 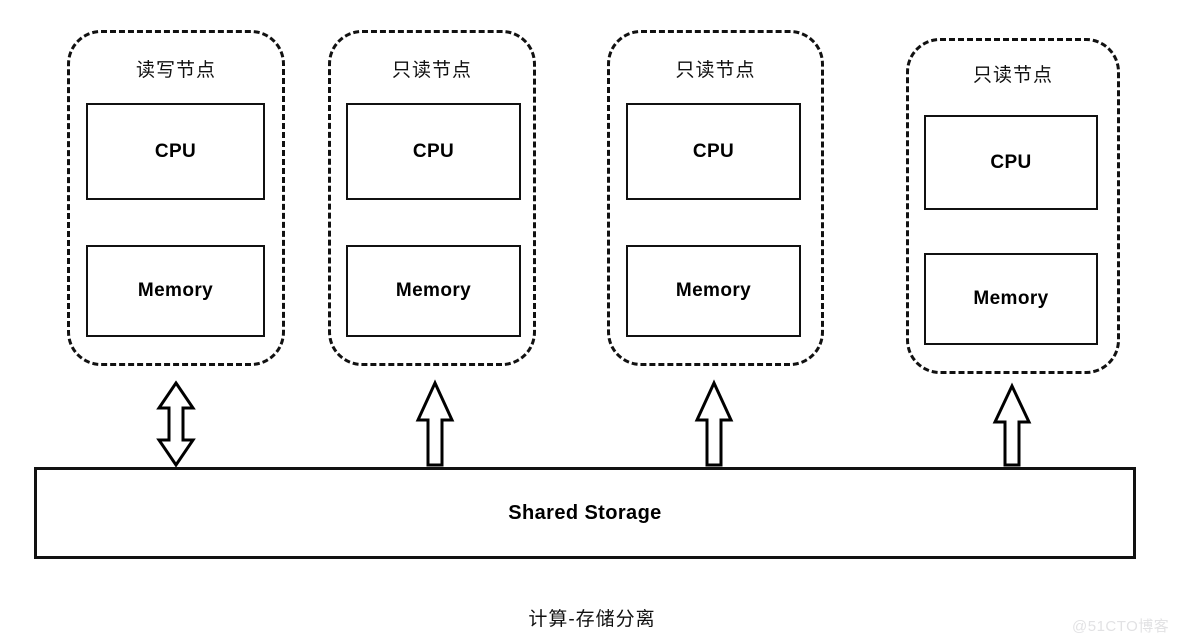 I want to click on diagram-caption: 计算-存储分离, so click(x=592, y=619).